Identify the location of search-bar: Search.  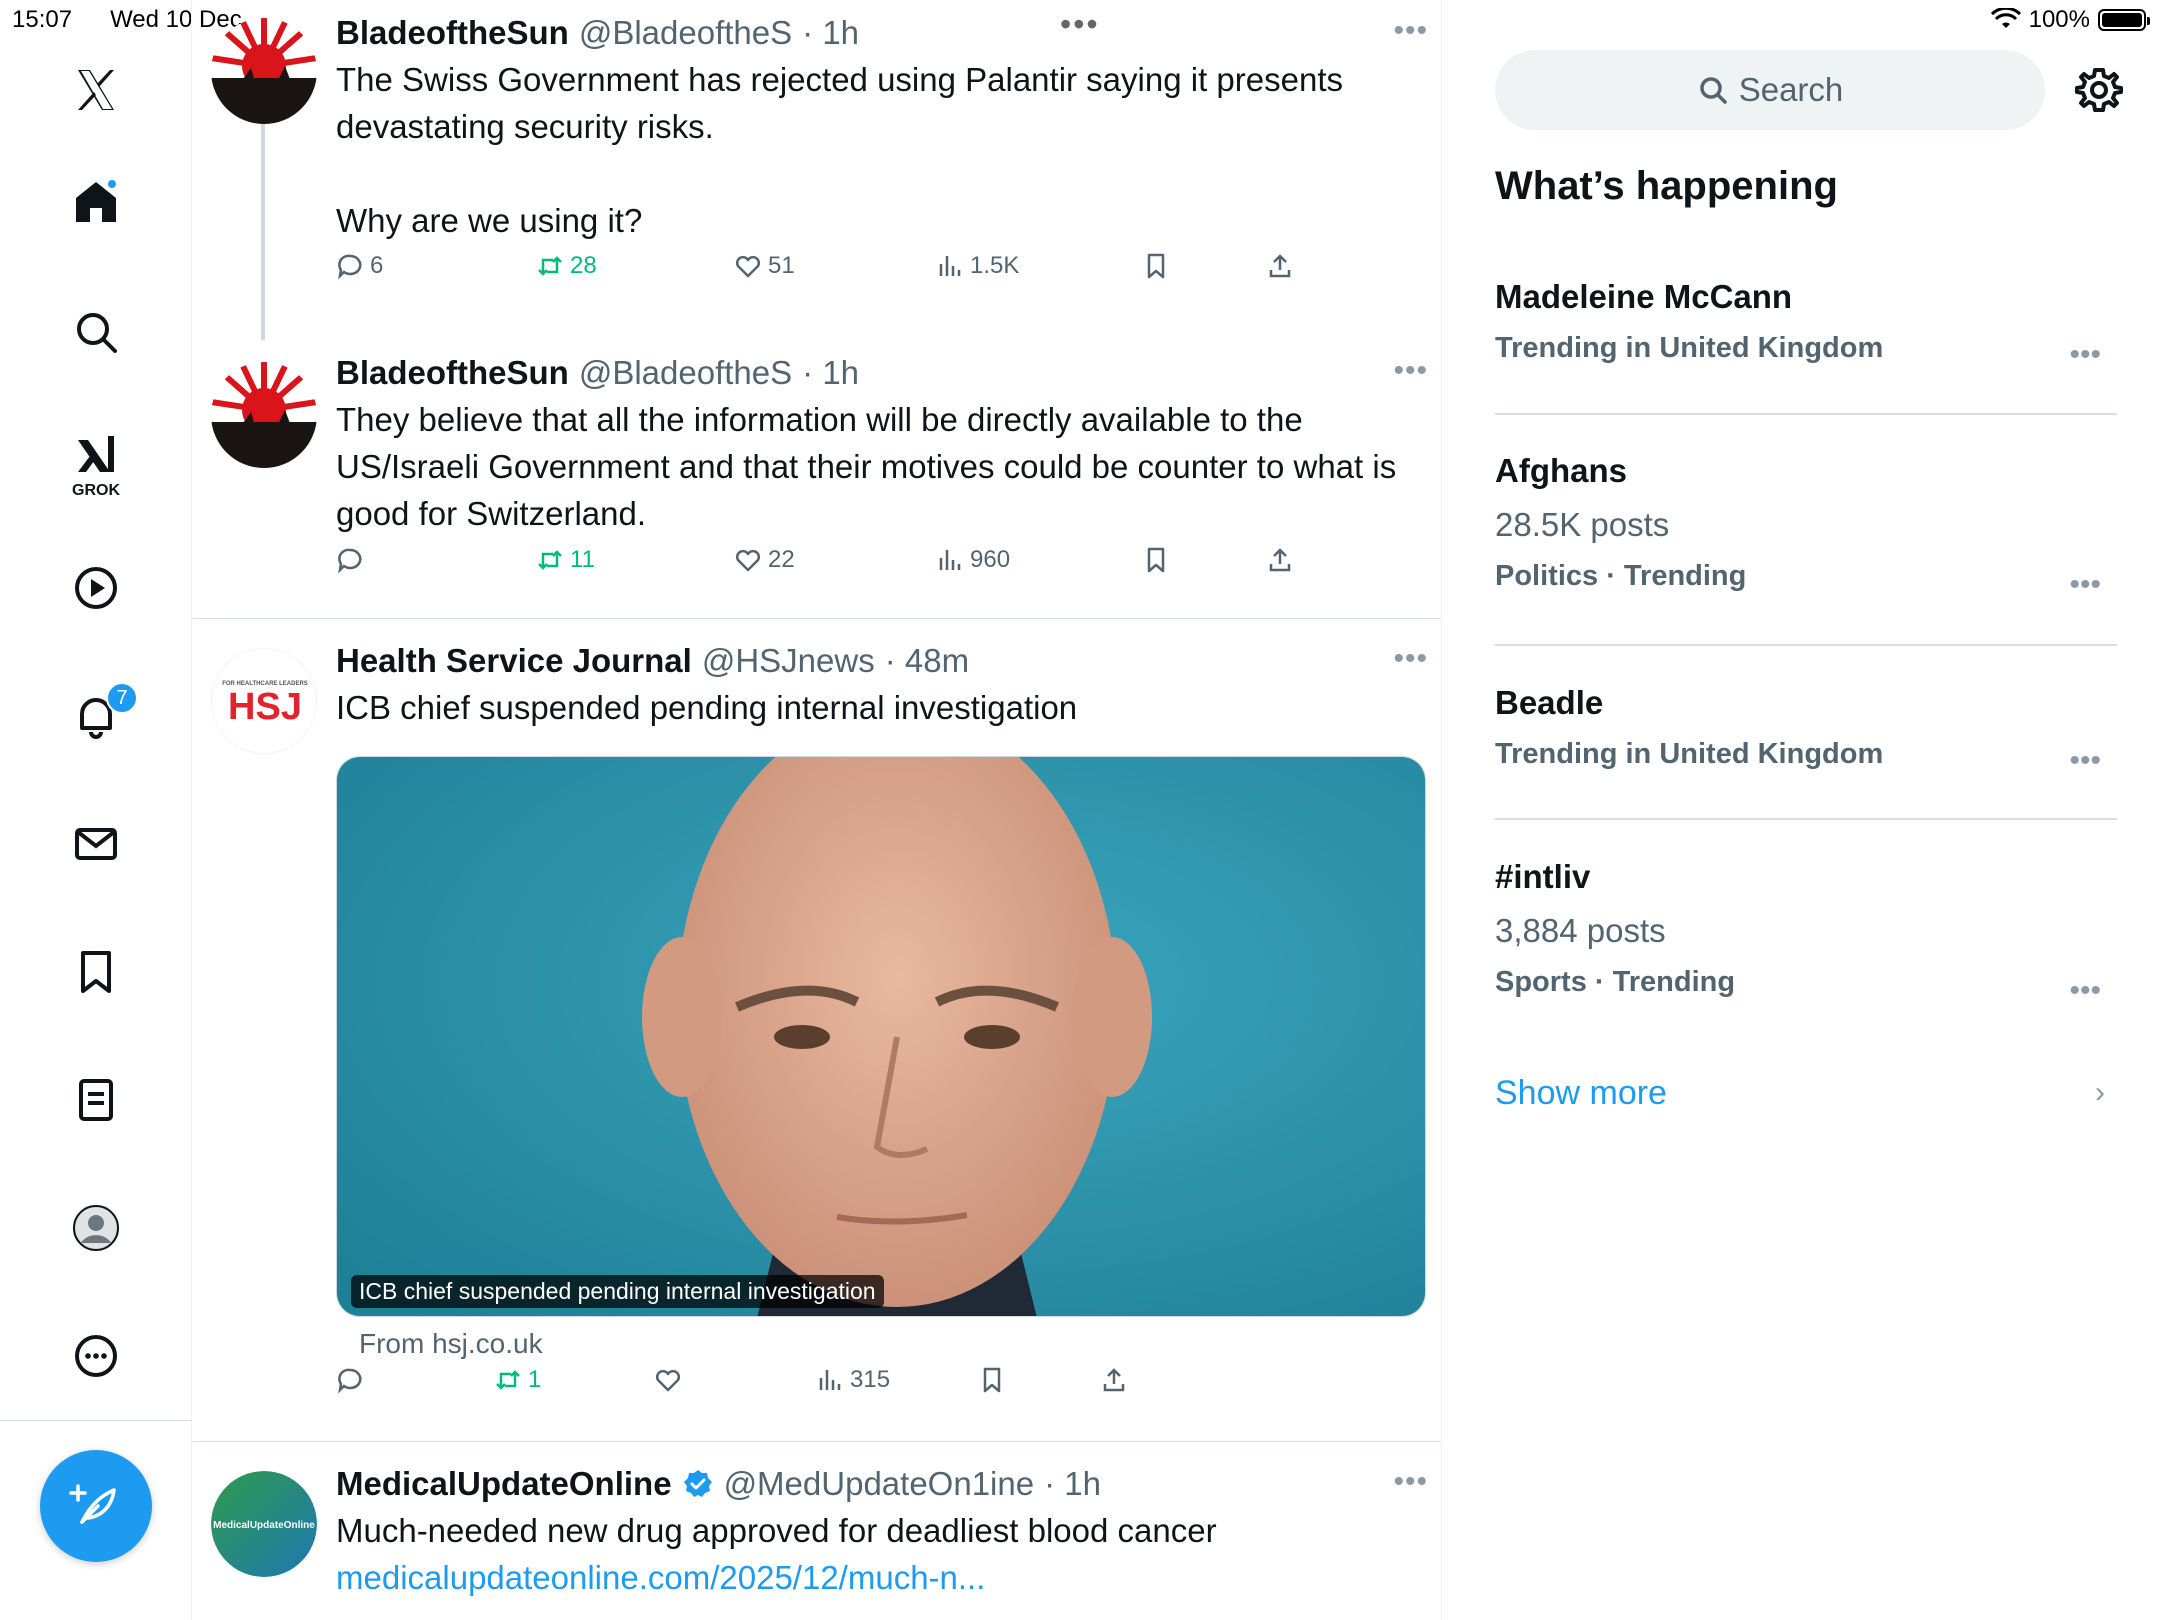
(1770, 90).